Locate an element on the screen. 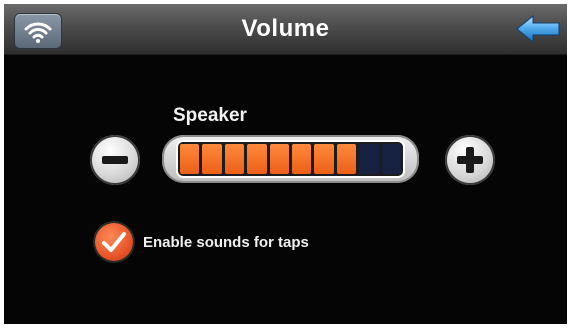 The height and width of the screenshot is (328, 571). tap-sounds-option: Enable sounds for taps is located at coordinates (202, 242).